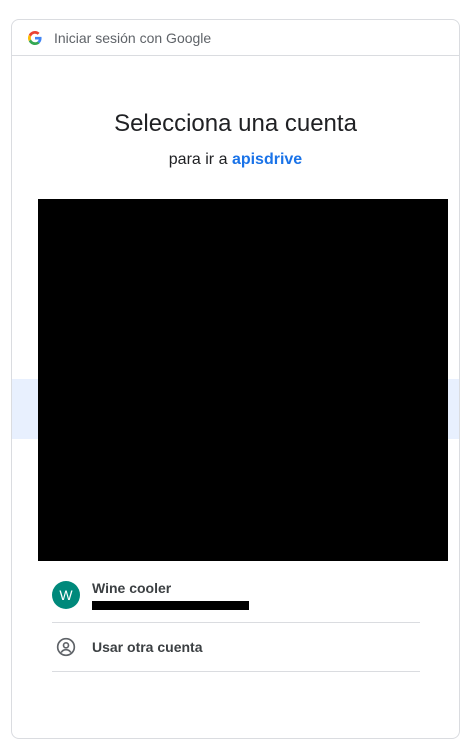  What do you see at coordinates (147, 647) in the screenshot?
I see `use-another-account-label: Usar otra cuenta` at bounding box center [147, 647].